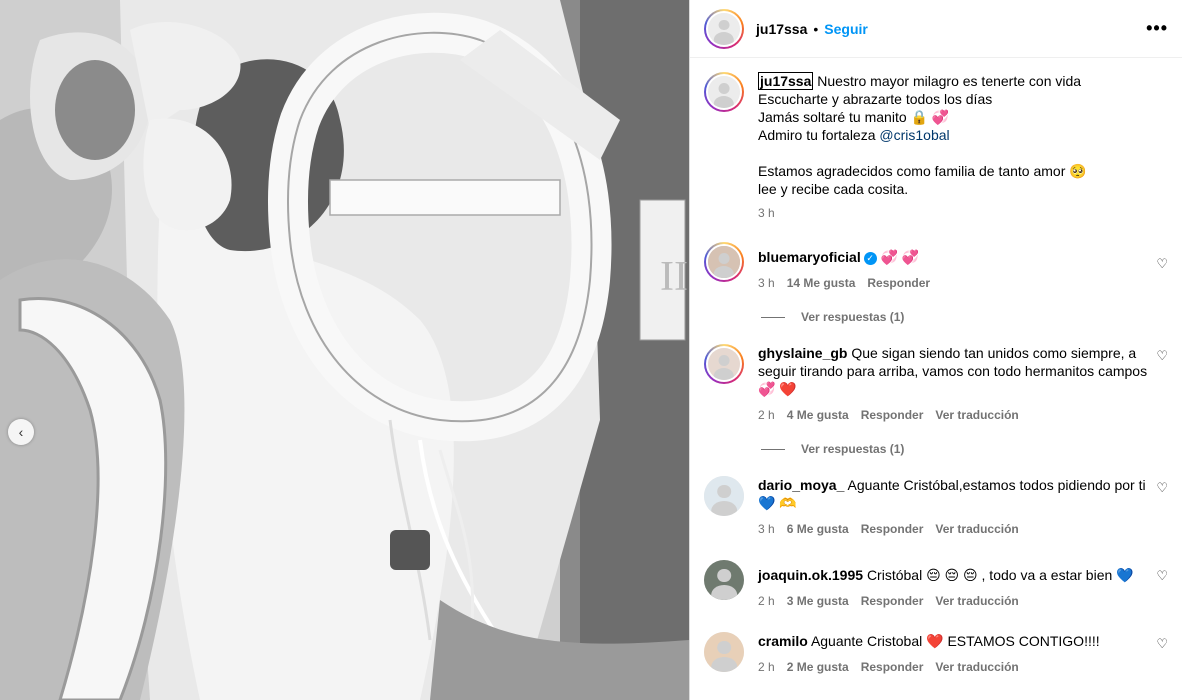  I want to click on comment-meta: 2 h 4 Me gusta Responder Ver traducción, so click(953, 415).